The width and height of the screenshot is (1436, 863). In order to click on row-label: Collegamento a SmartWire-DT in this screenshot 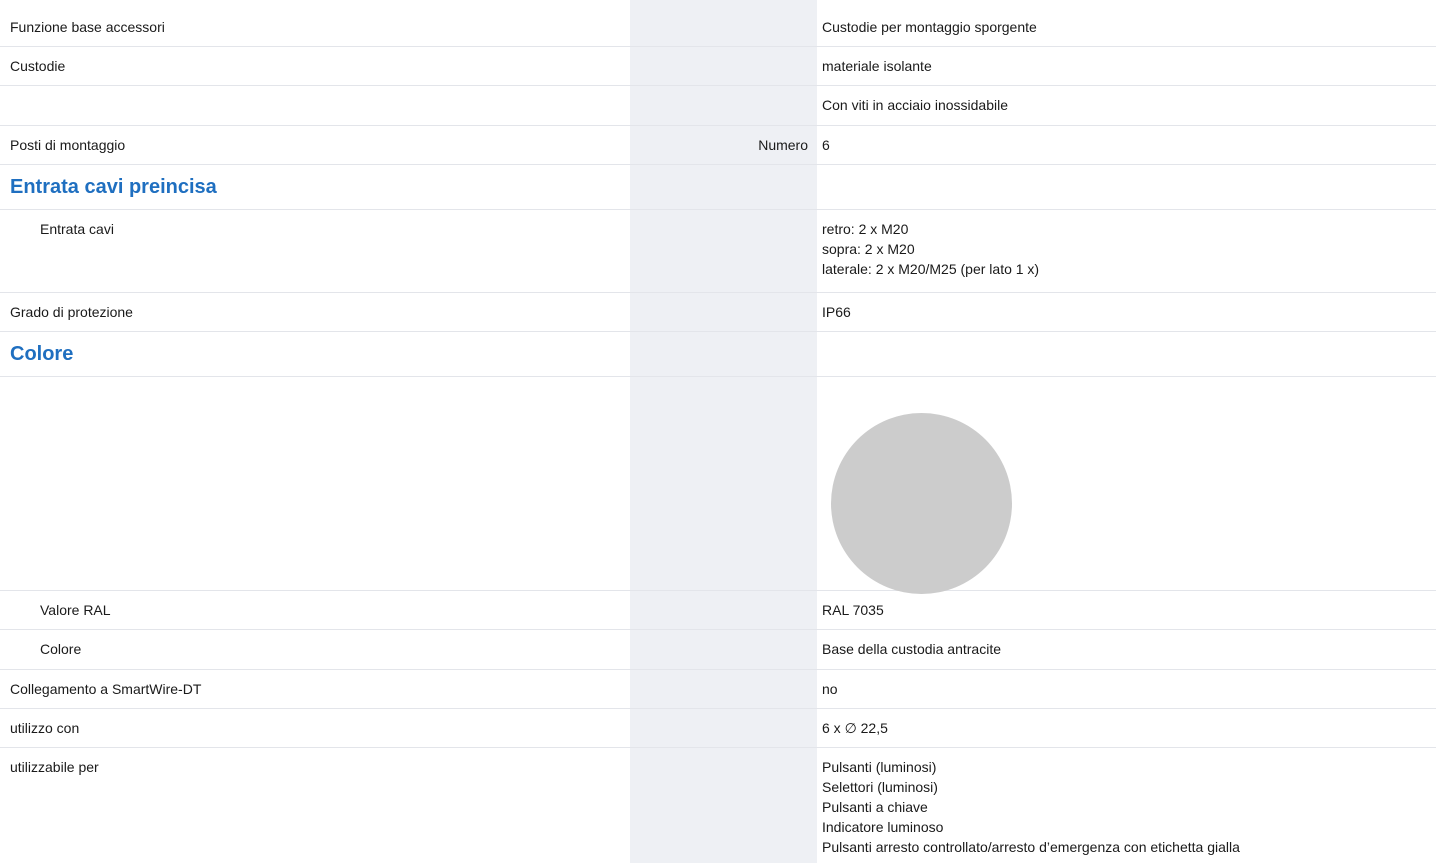, I will do `click(106, 689)`.